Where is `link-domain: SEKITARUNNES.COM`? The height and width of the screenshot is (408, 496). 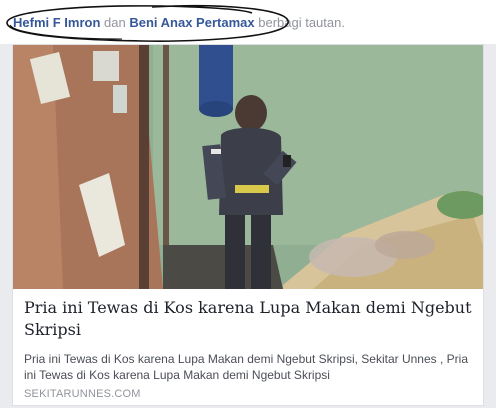 link-domain: SEKITARUNNES.COM is located at coordinates (82, 394).